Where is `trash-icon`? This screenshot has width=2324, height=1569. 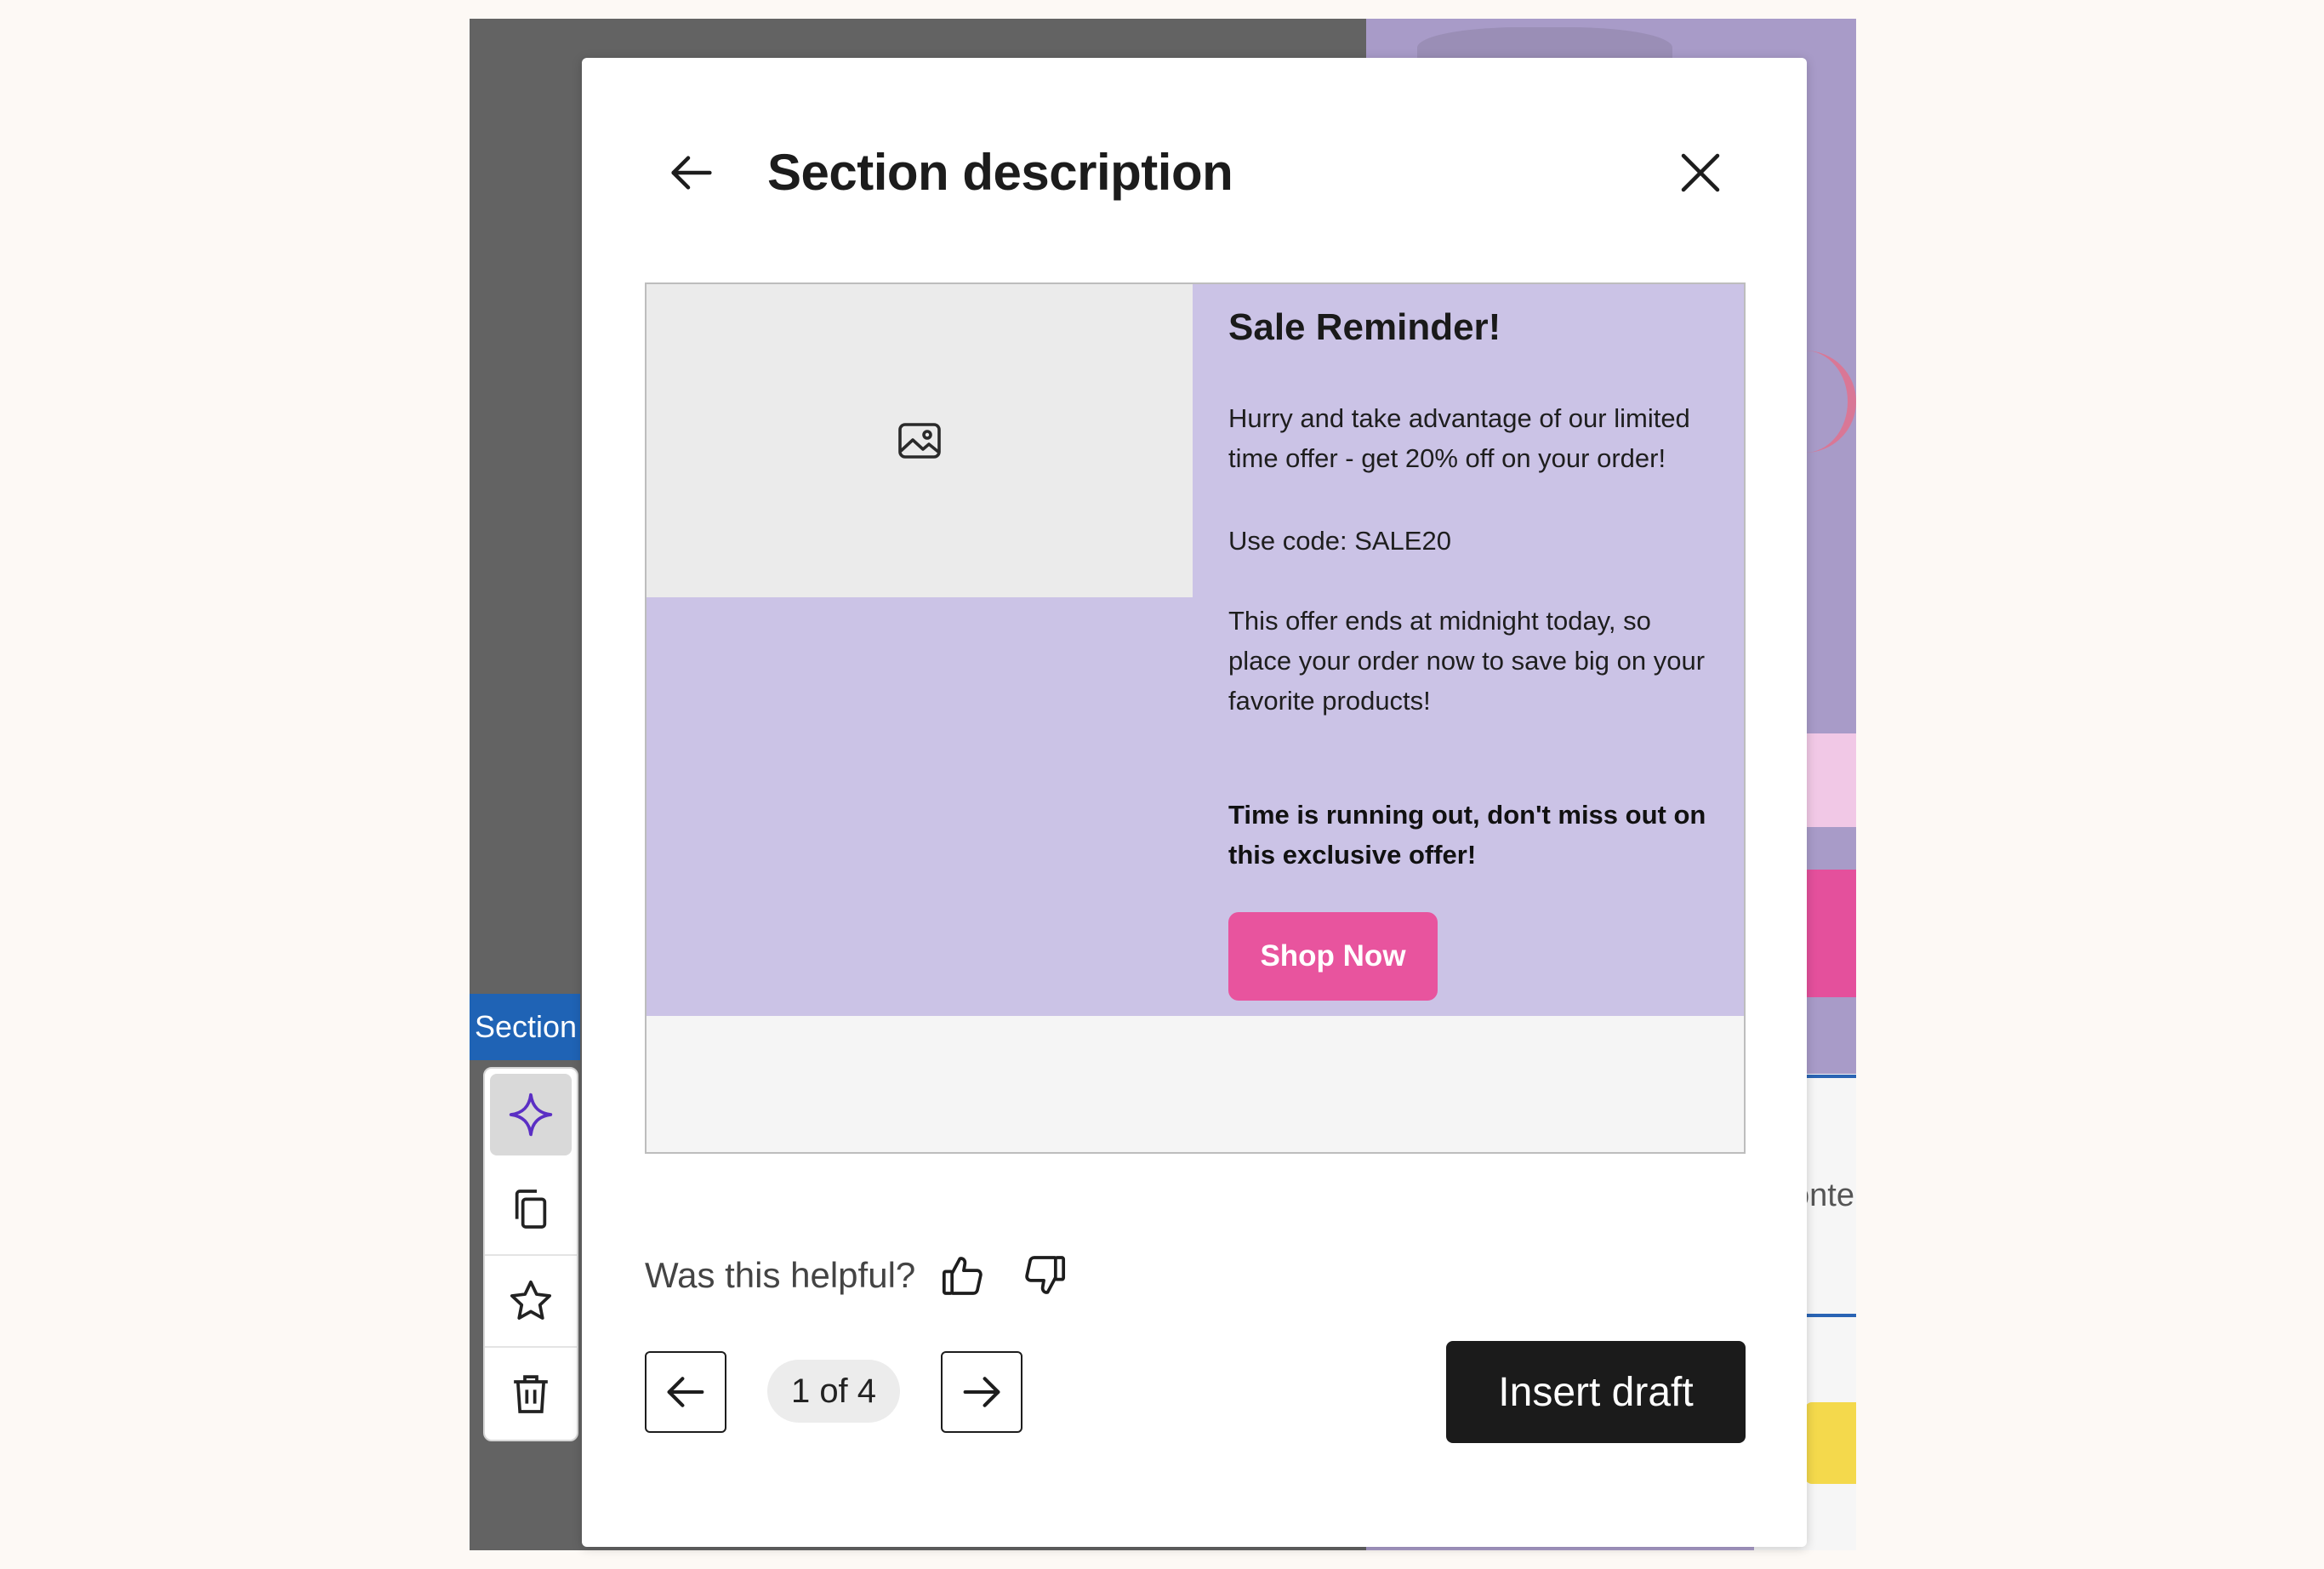
trash-icon is located at coordinates (531, 1394).